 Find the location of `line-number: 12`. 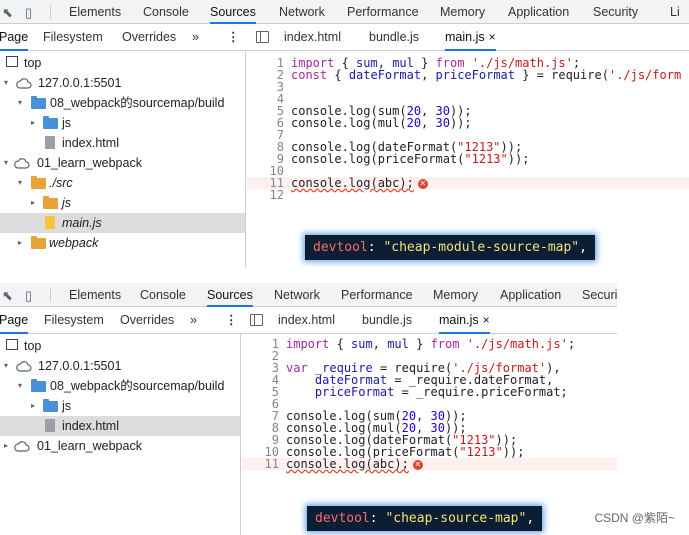

line-number: 12 is located at coordinates (265, 195).